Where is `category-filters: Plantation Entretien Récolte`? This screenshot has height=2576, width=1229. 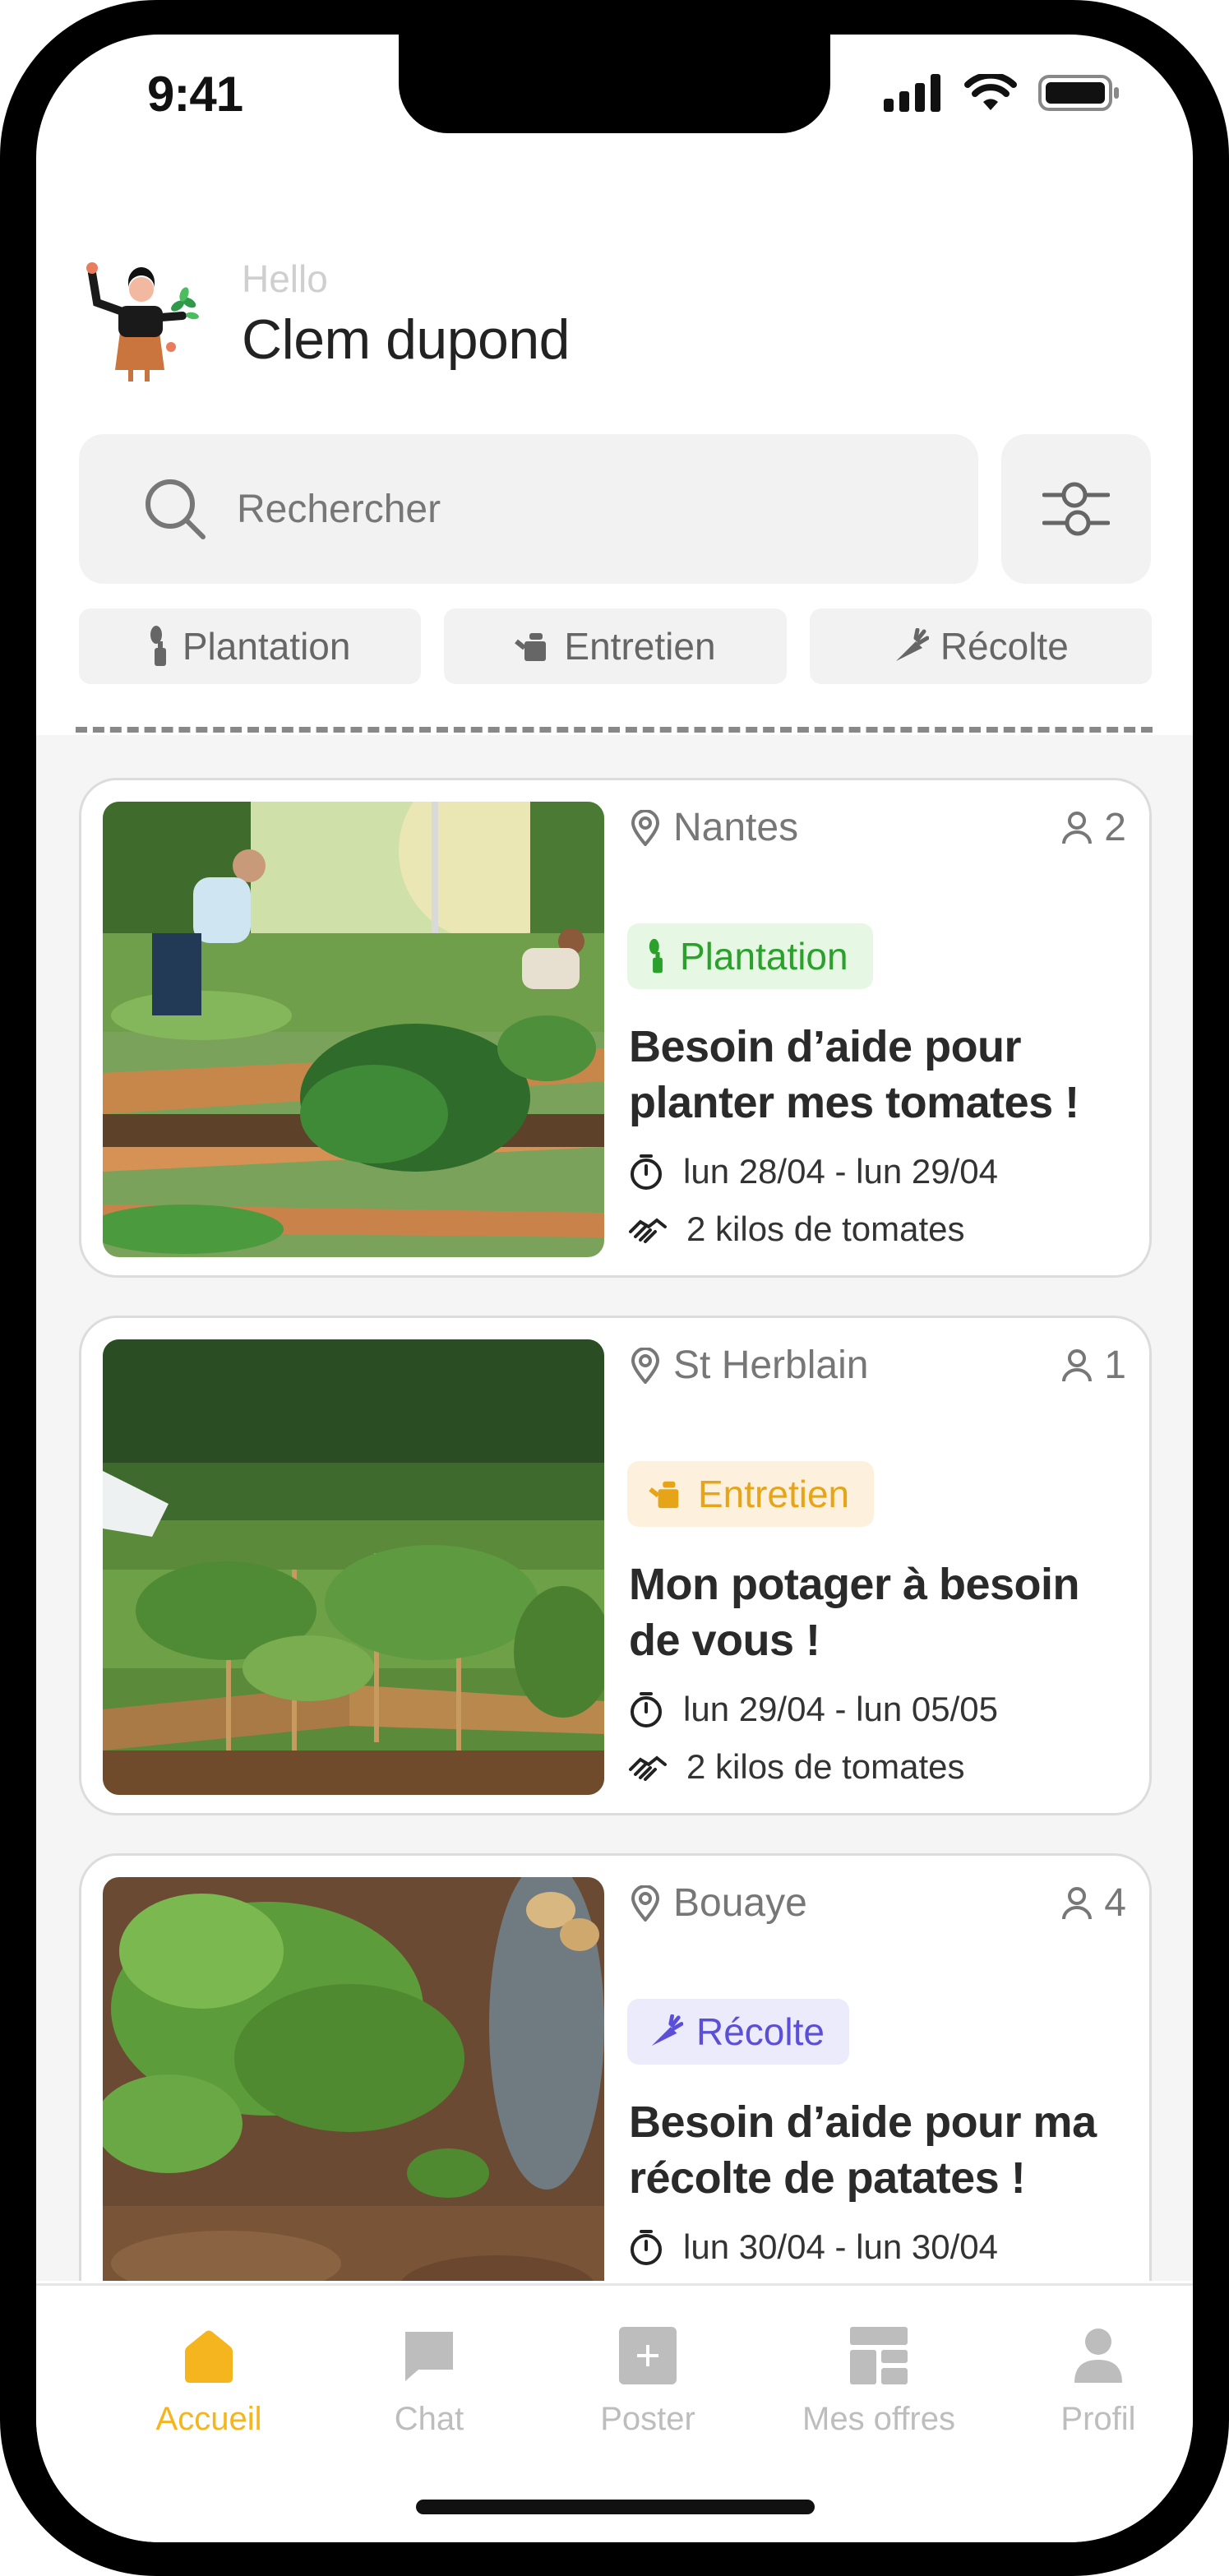
category-filters: Plantation Entretien Récolte is located at coordinates (615, 646).